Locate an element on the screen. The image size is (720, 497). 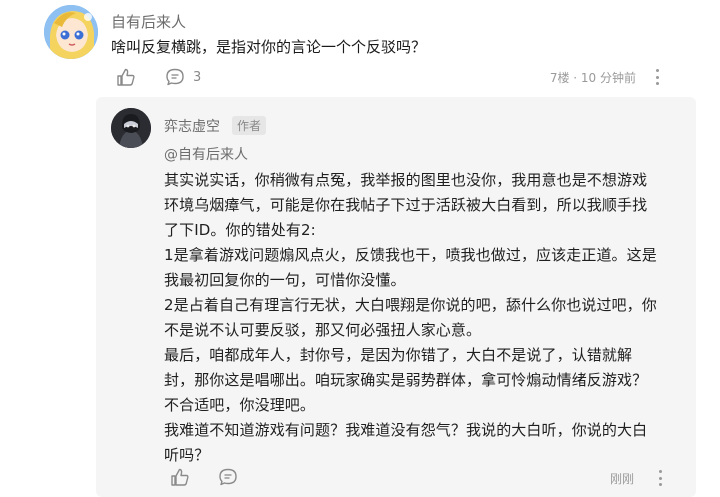
reply-text-line: 其实说实话，你稍微有点冤，我举报的图里也没你，我用意也是不想游戏 is located at coordinates (406, 180).